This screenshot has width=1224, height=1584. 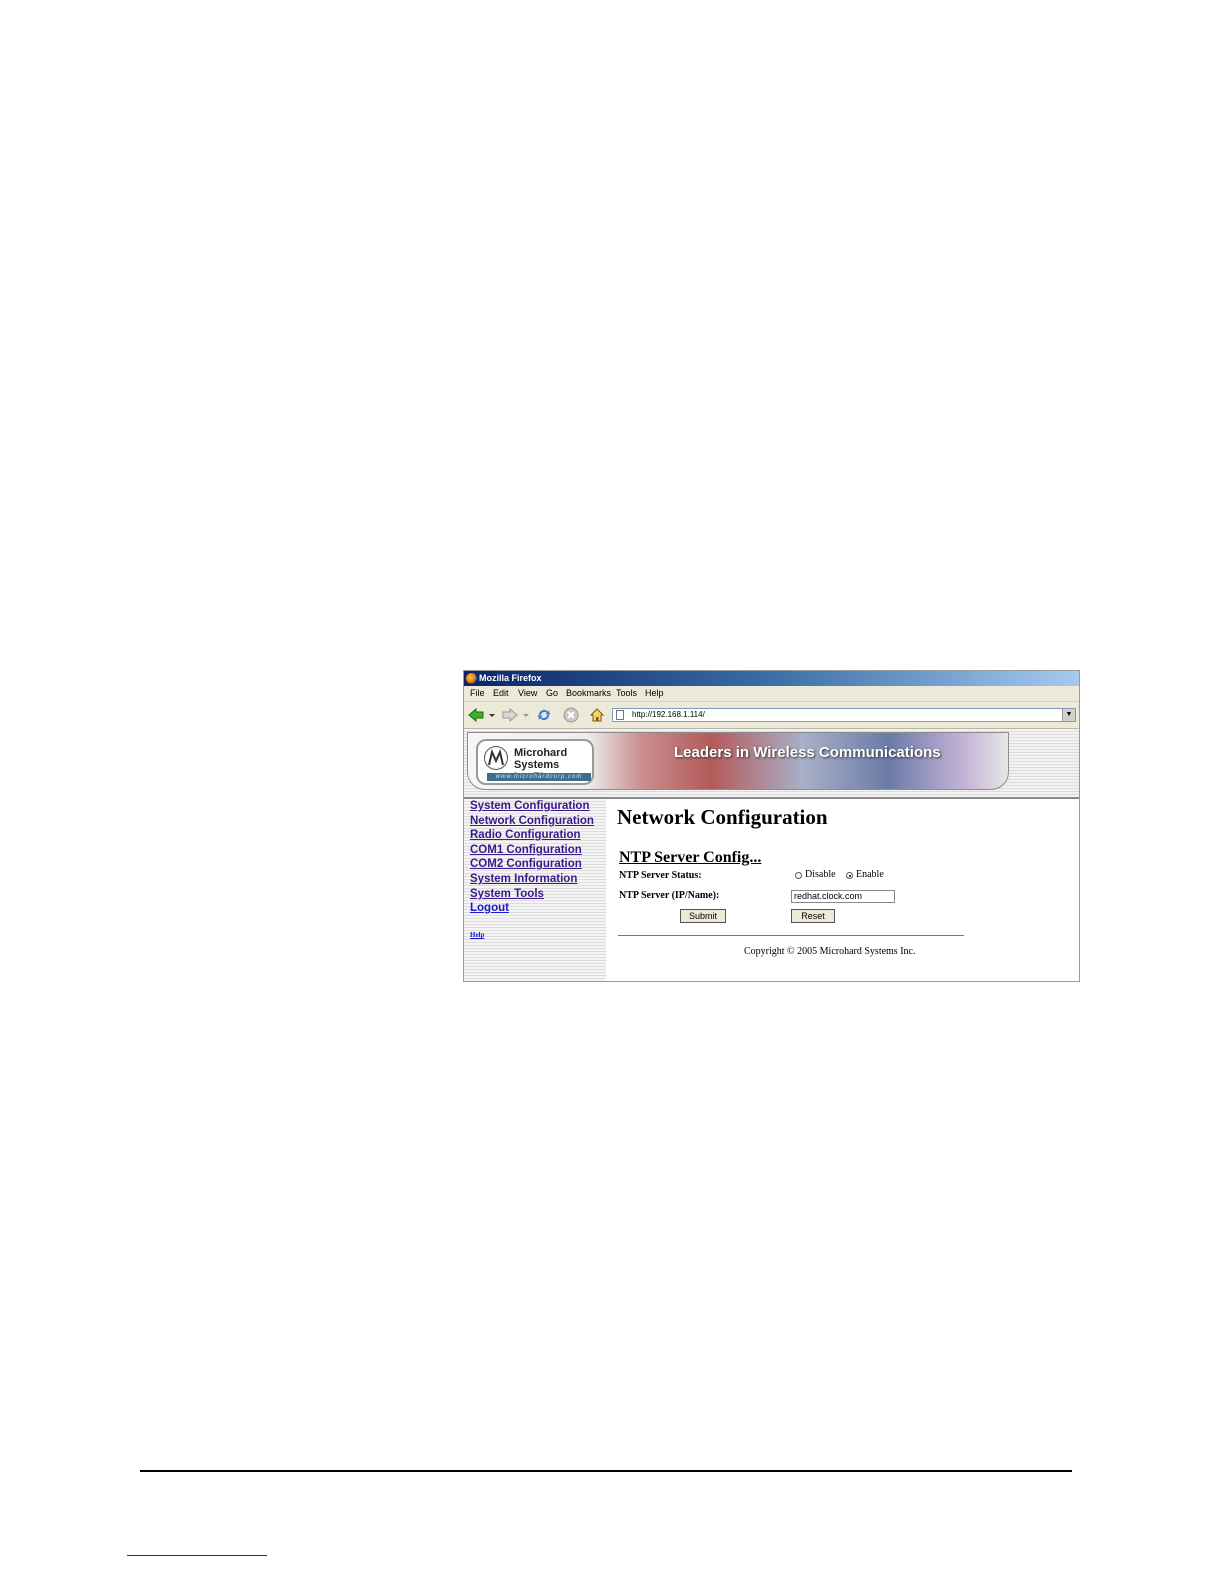 What do you see at coordinates (597, 715) in the screenshot?
I see `home-icon` at bounding box center [597, 715].